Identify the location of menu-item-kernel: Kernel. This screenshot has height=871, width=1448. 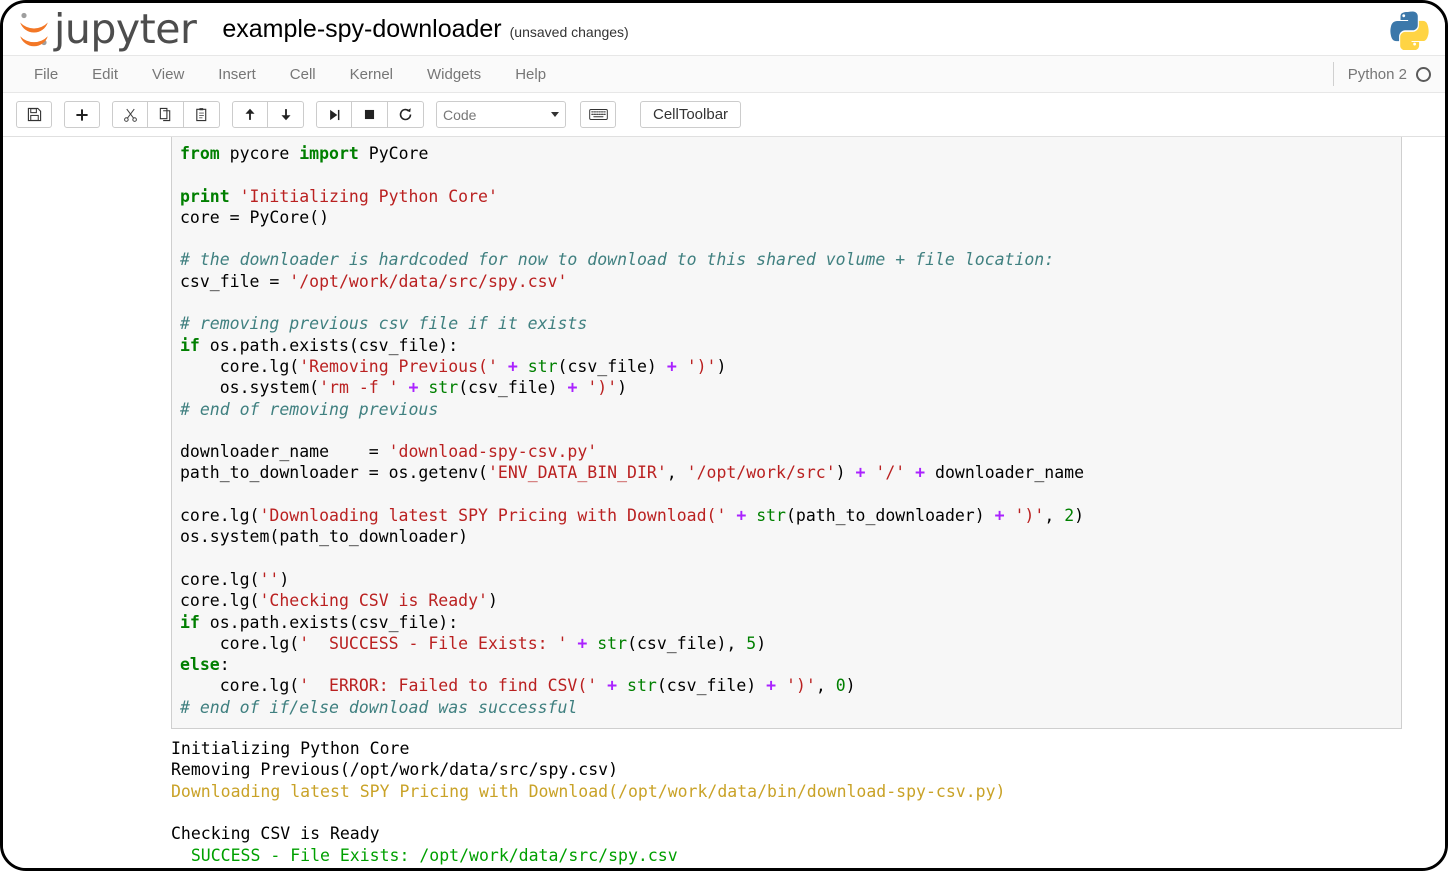
(371, 74).